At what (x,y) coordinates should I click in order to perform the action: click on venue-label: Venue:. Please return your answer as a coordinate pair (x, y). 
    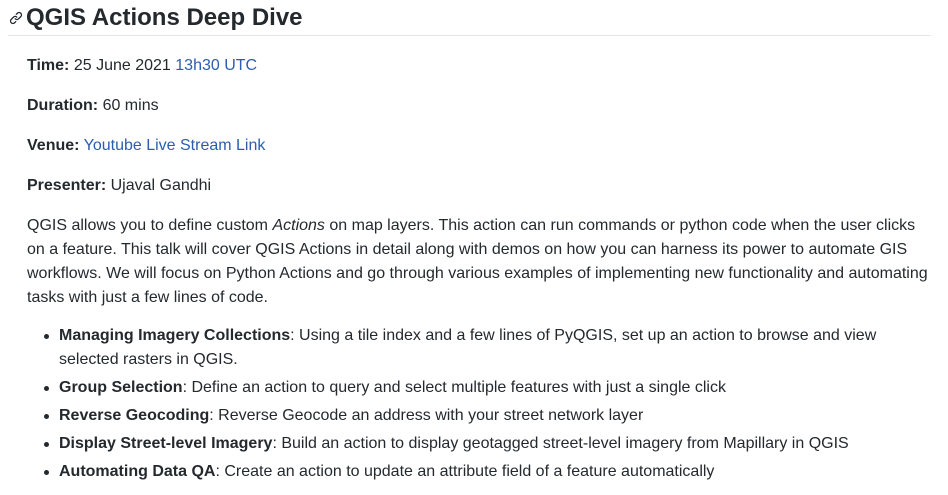
    Looking at the image, I should click on (53, 145).